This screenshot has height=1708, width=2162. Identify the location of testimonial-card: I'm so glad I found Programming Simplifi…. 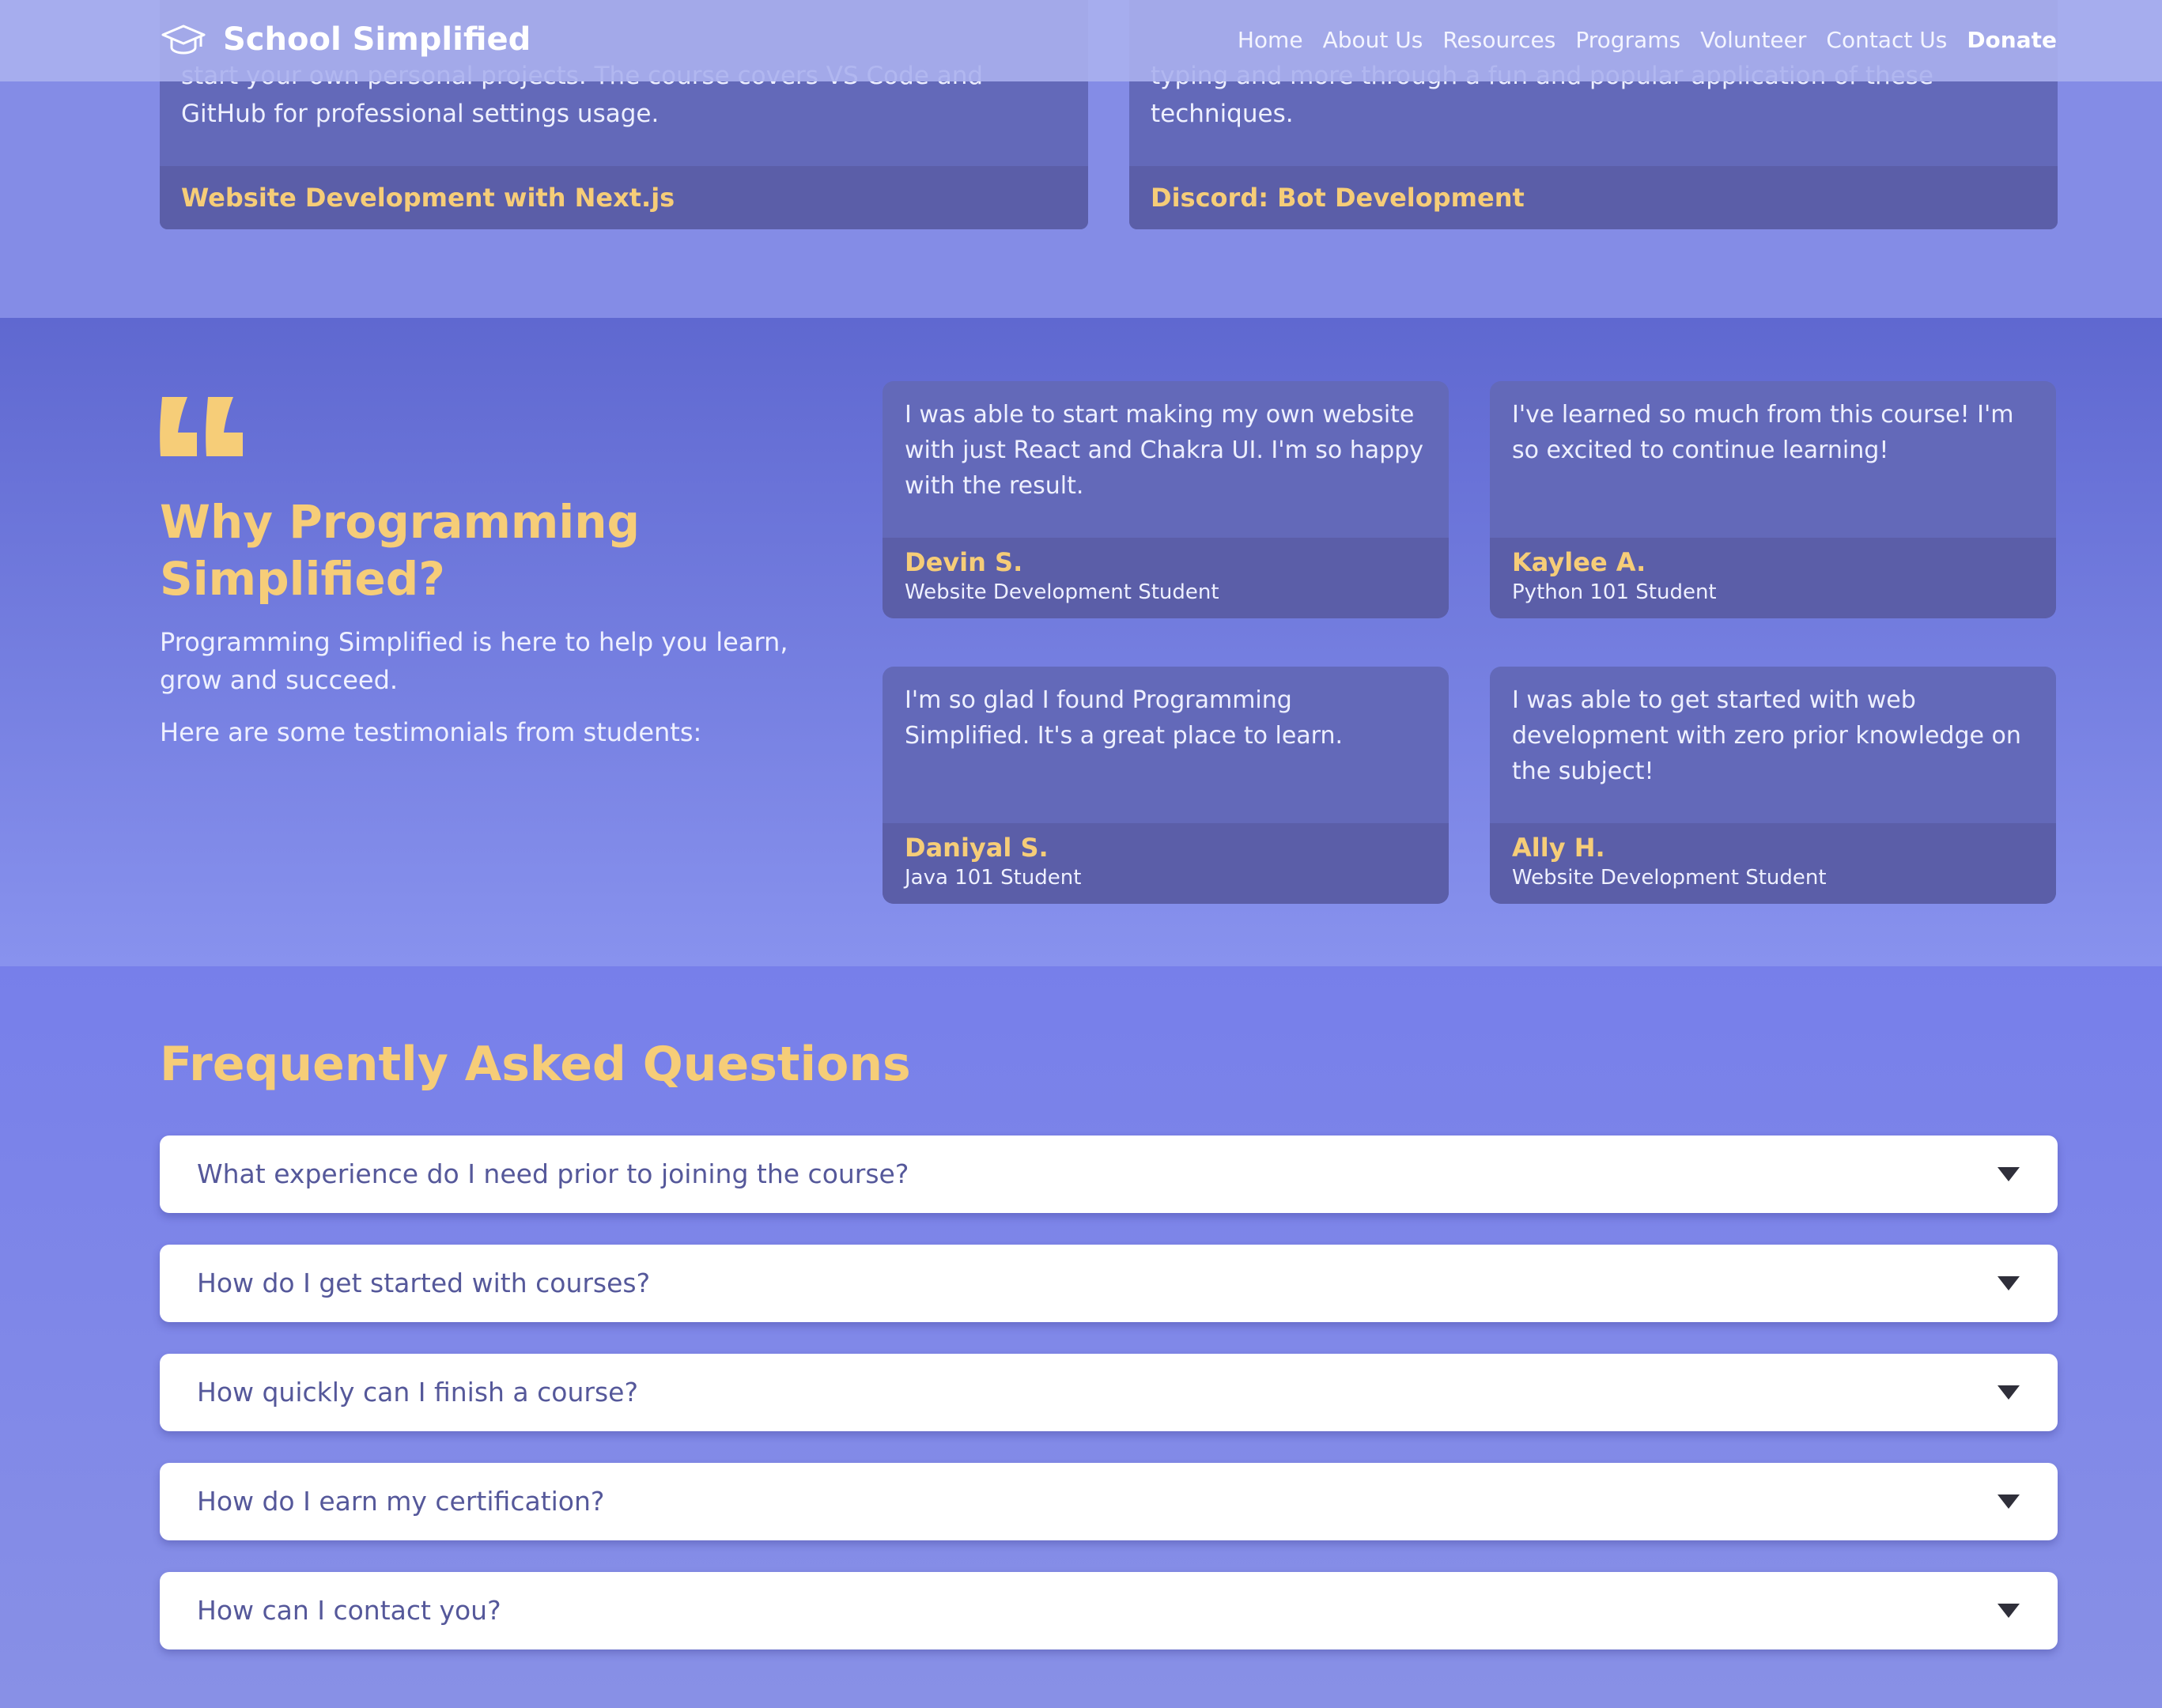
(1166, 786).